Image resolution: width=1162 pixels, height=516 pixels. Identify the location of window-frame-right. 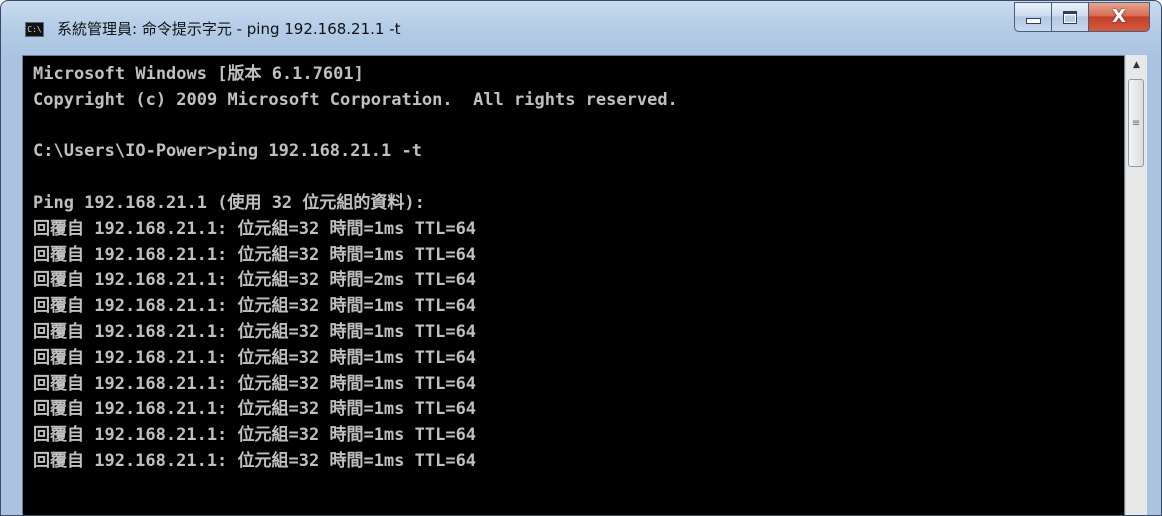
(1154, 285).